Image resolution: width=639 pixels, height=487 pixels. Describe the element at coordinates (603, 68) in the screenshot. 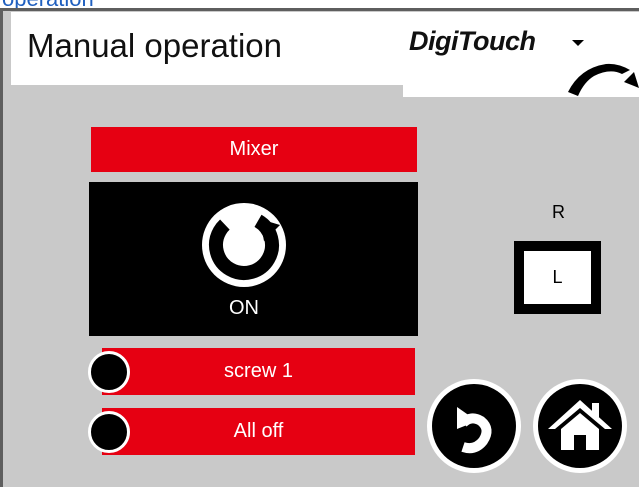

I see `logo-swoosh-icon` at that location.